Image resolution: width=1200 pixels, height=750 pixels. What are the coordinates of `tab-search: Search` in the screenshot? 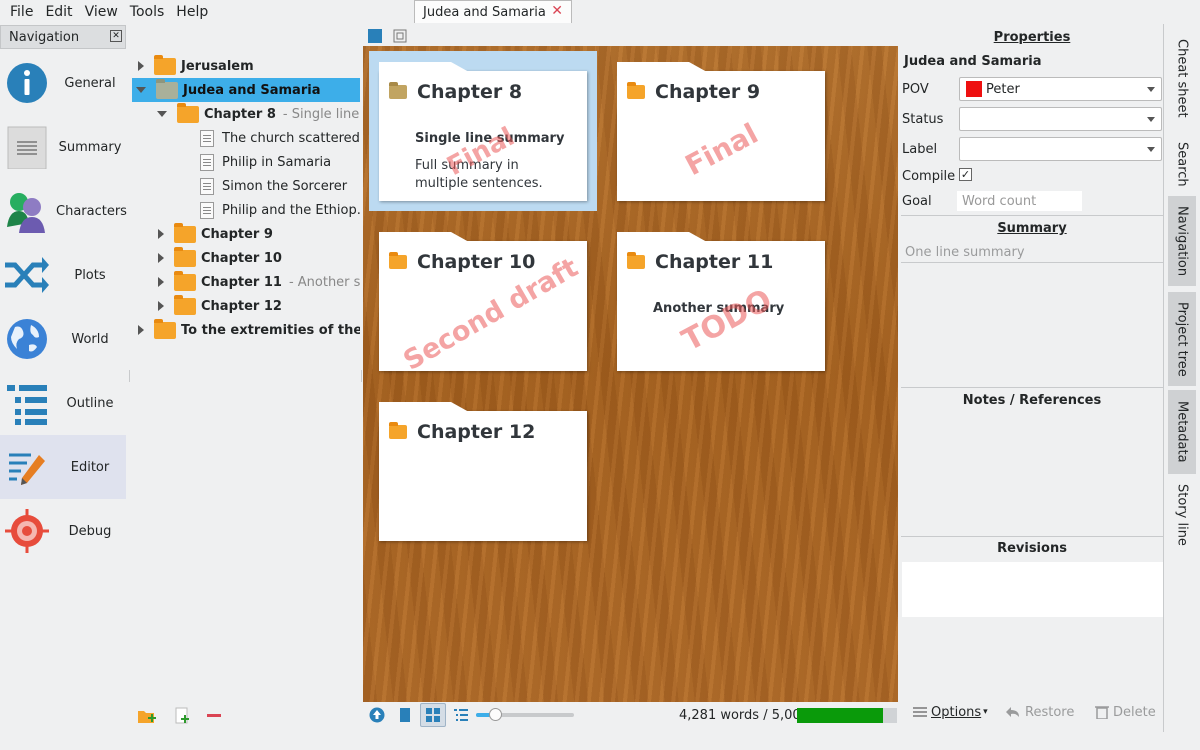 It's located at (1182, 164).